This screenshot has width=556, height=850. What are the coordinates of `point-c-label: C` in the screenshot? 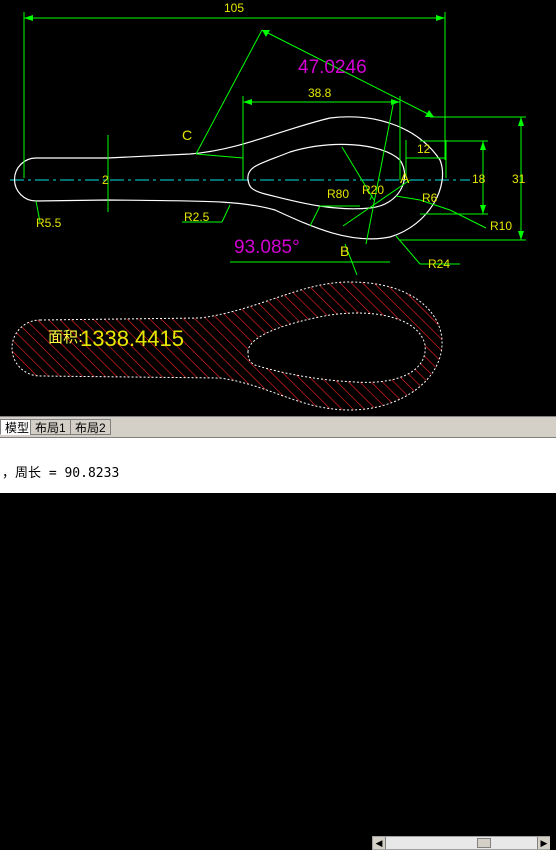 It's located at (187, 135).